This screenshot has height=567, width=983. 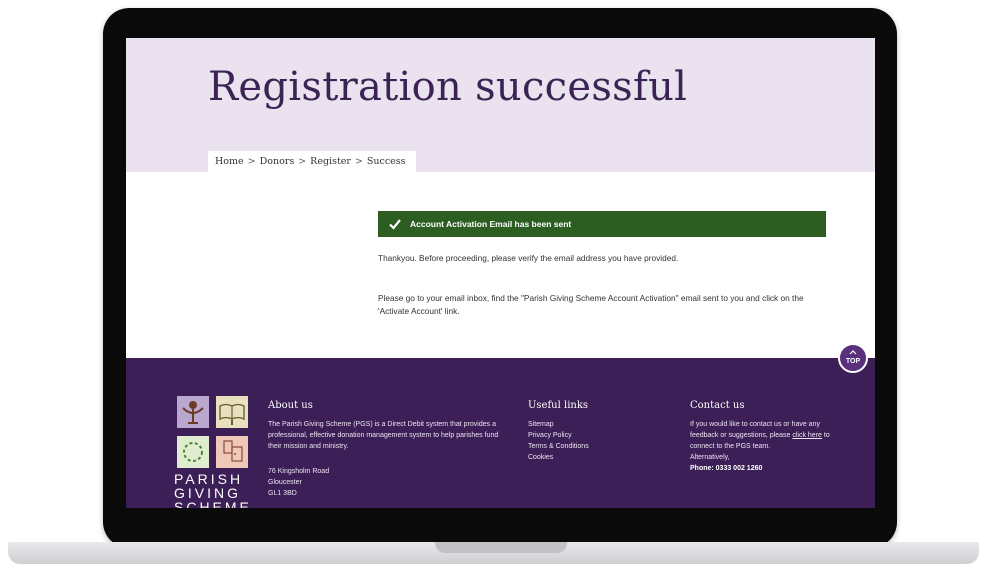 What do you see at coordinates (588, 424) in the screenshot?
I see `link-sitemap: Sitemap` at bounding box center [588, 424].